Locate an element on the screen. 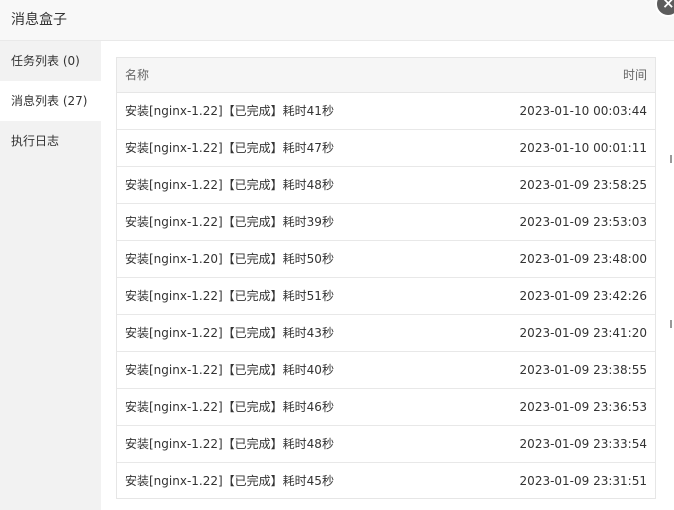 The width and height of the screenshot is (674, 510). sidebar-item-execution-log: 执行日志 is located at coordinates (50, 141).